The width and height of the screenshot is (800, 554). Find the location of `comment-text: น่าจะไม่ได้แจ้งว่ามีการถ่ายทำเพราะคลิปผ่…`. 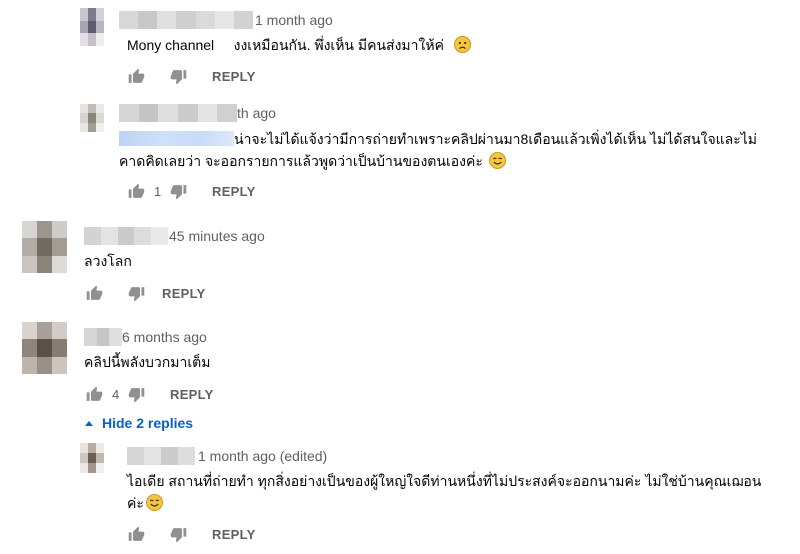

comment-text: น่าจะไม่ได้แจ้งว่ามีการถ่ายทำเพราะคลิปผ่… is located at coordinates (454, 150).